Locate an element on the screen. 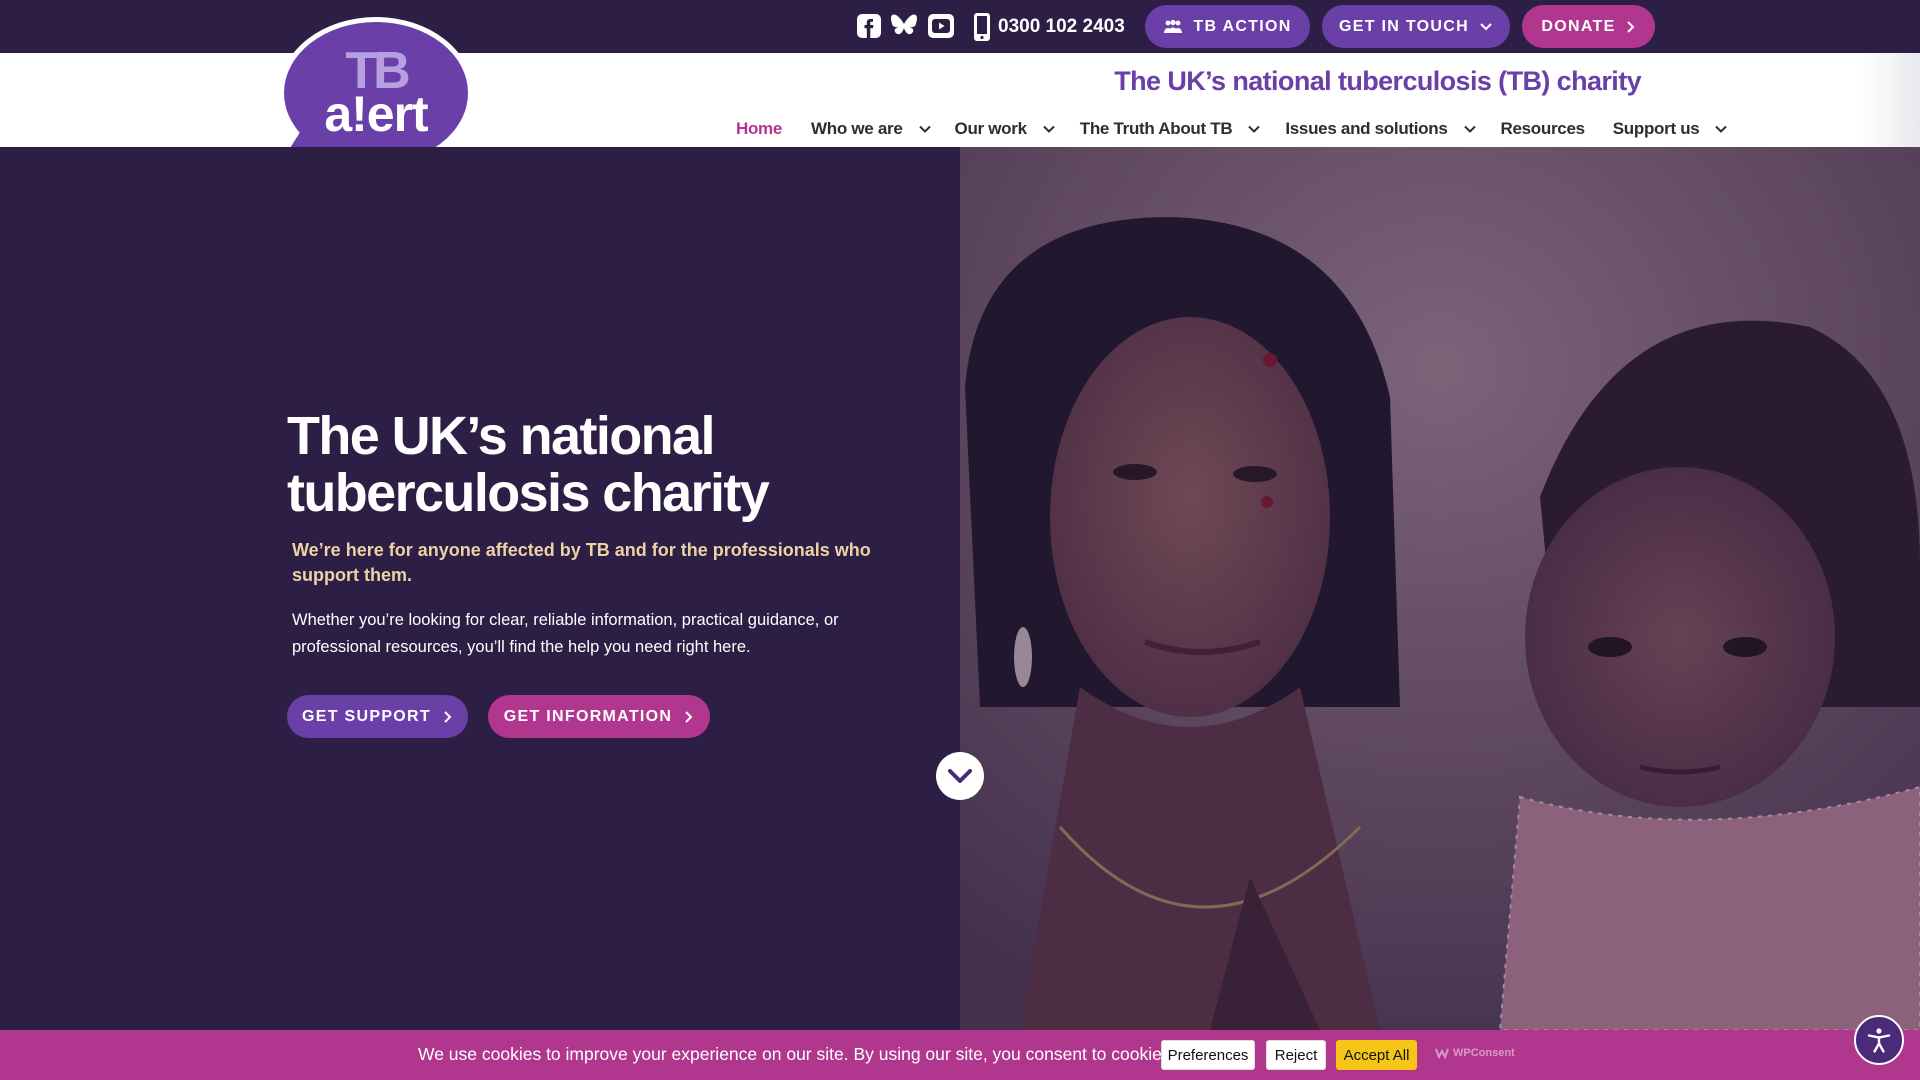 Image resolution: width=1920 pixels, height=1080 pixels. donate-label: DONATE is located at coordinates (1578, 26).